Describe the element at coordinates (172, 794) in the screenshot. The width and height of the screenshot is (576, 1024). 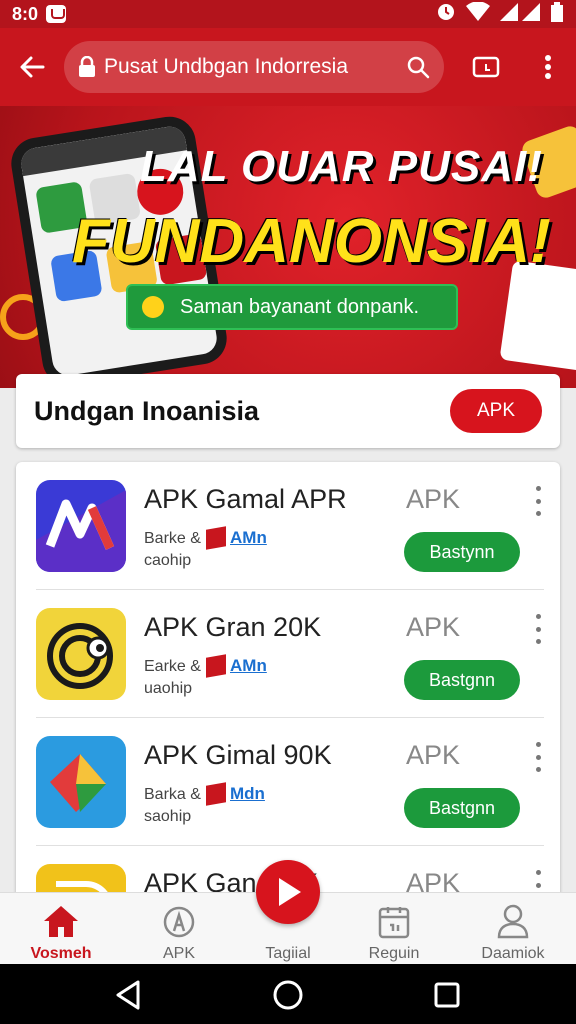
I see `app-meta: Barka &` at that location.